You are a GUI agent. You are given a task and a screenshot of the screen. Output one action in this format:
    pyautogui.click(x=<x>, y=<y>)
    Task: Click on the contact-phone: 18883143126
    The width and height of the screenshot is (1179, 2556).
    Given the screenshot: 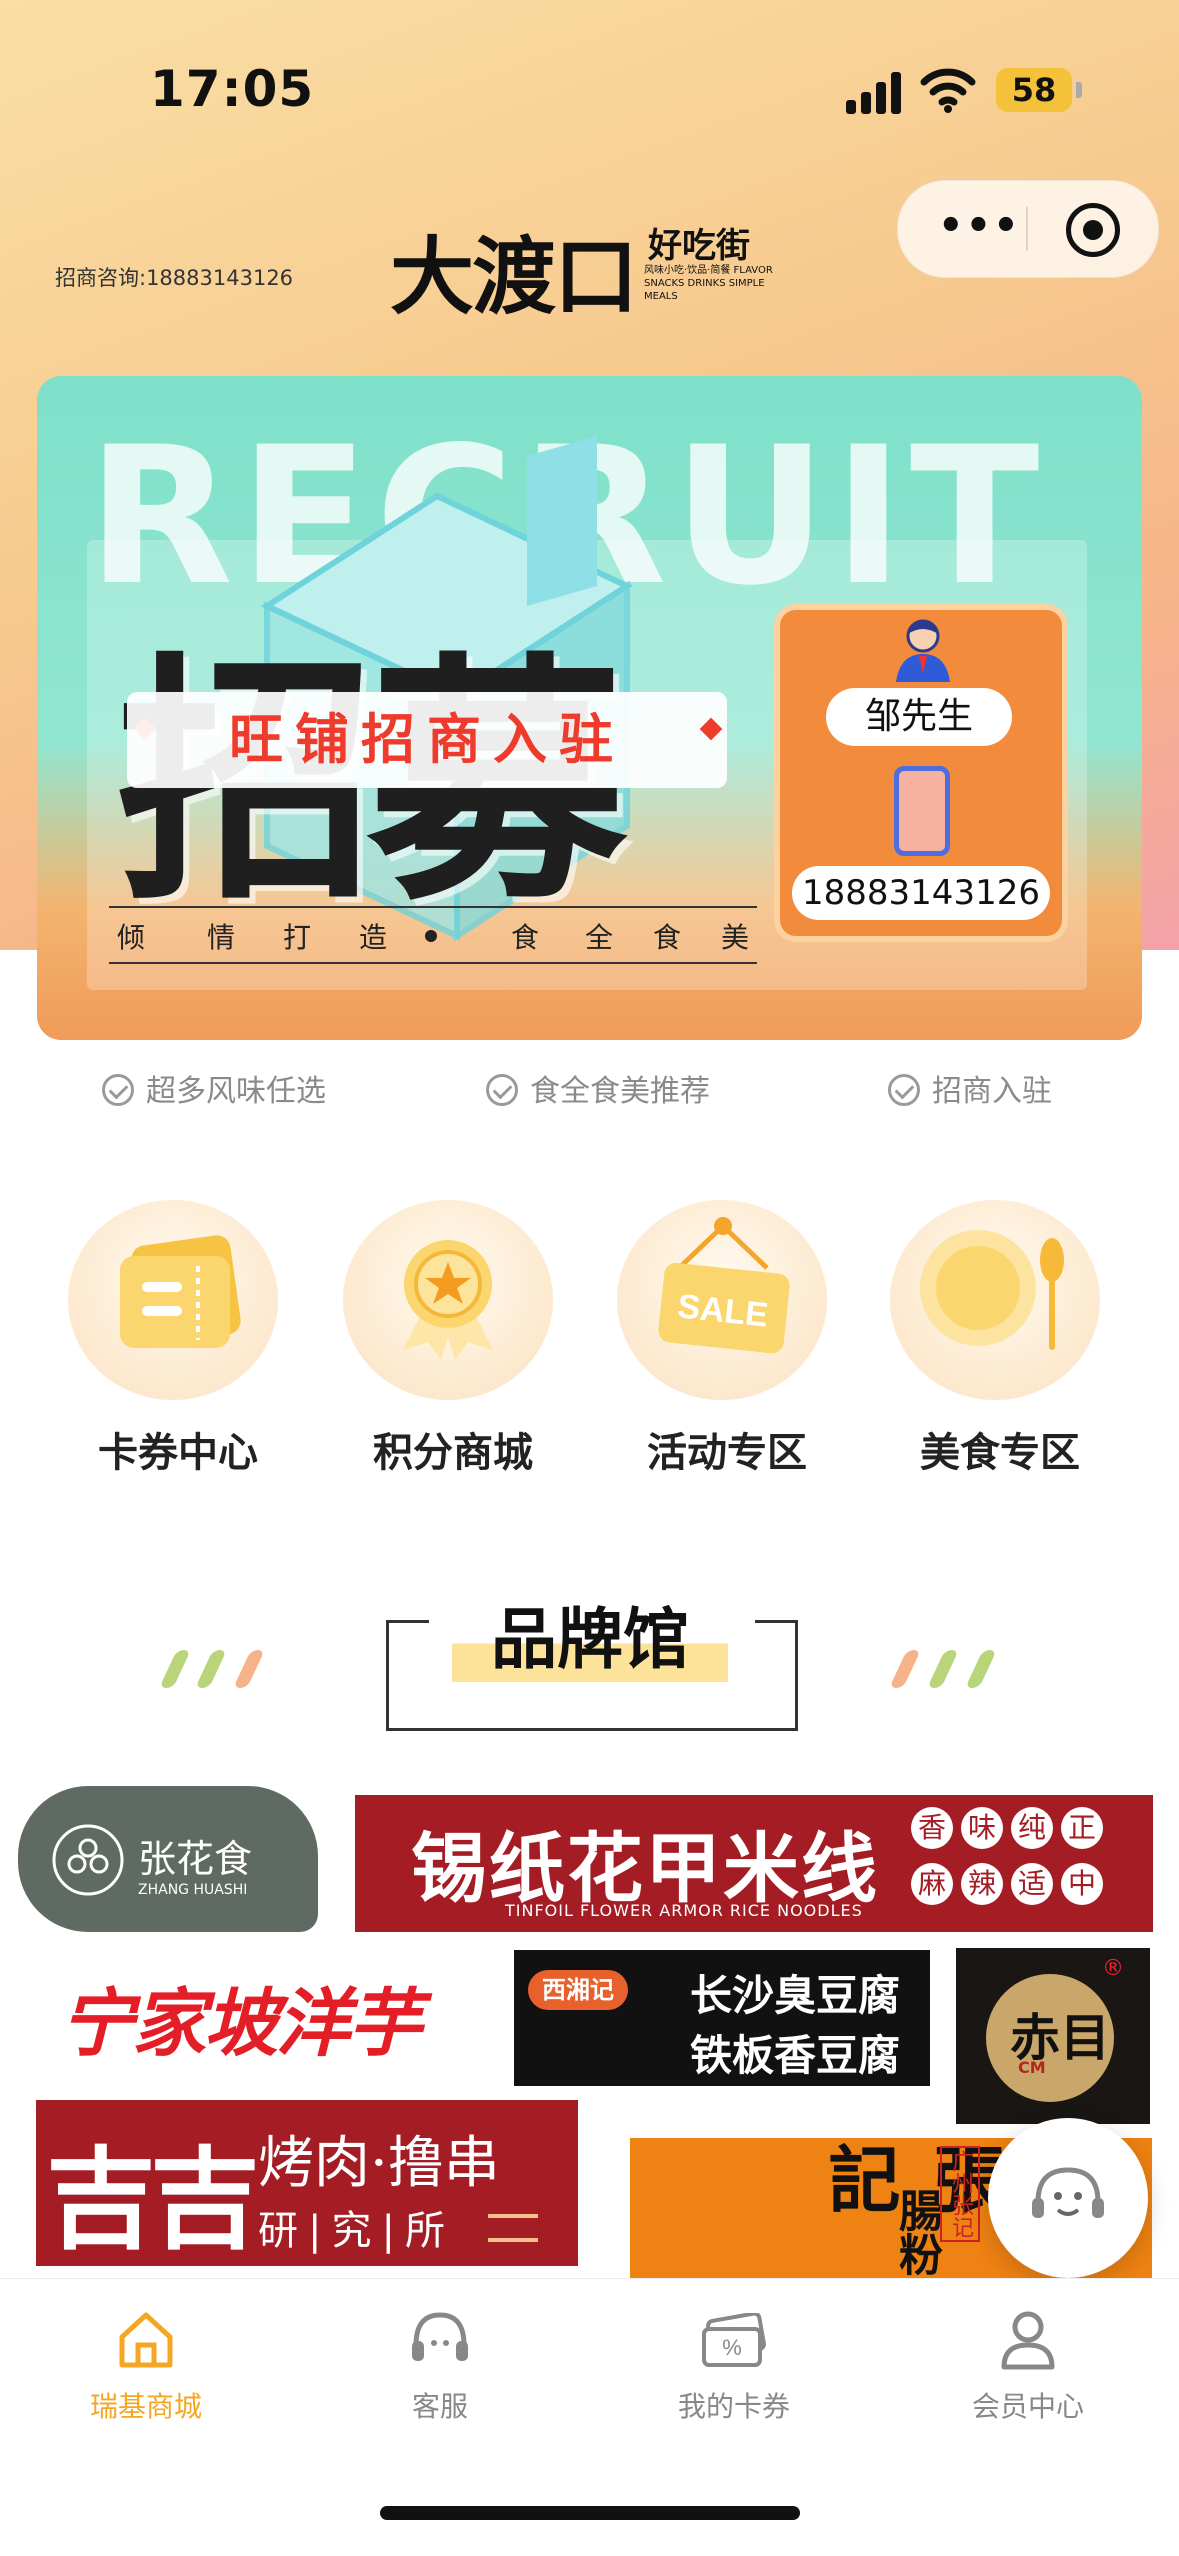 What is the action you would take?
    pyautogui.click(x=921, y=893)
    